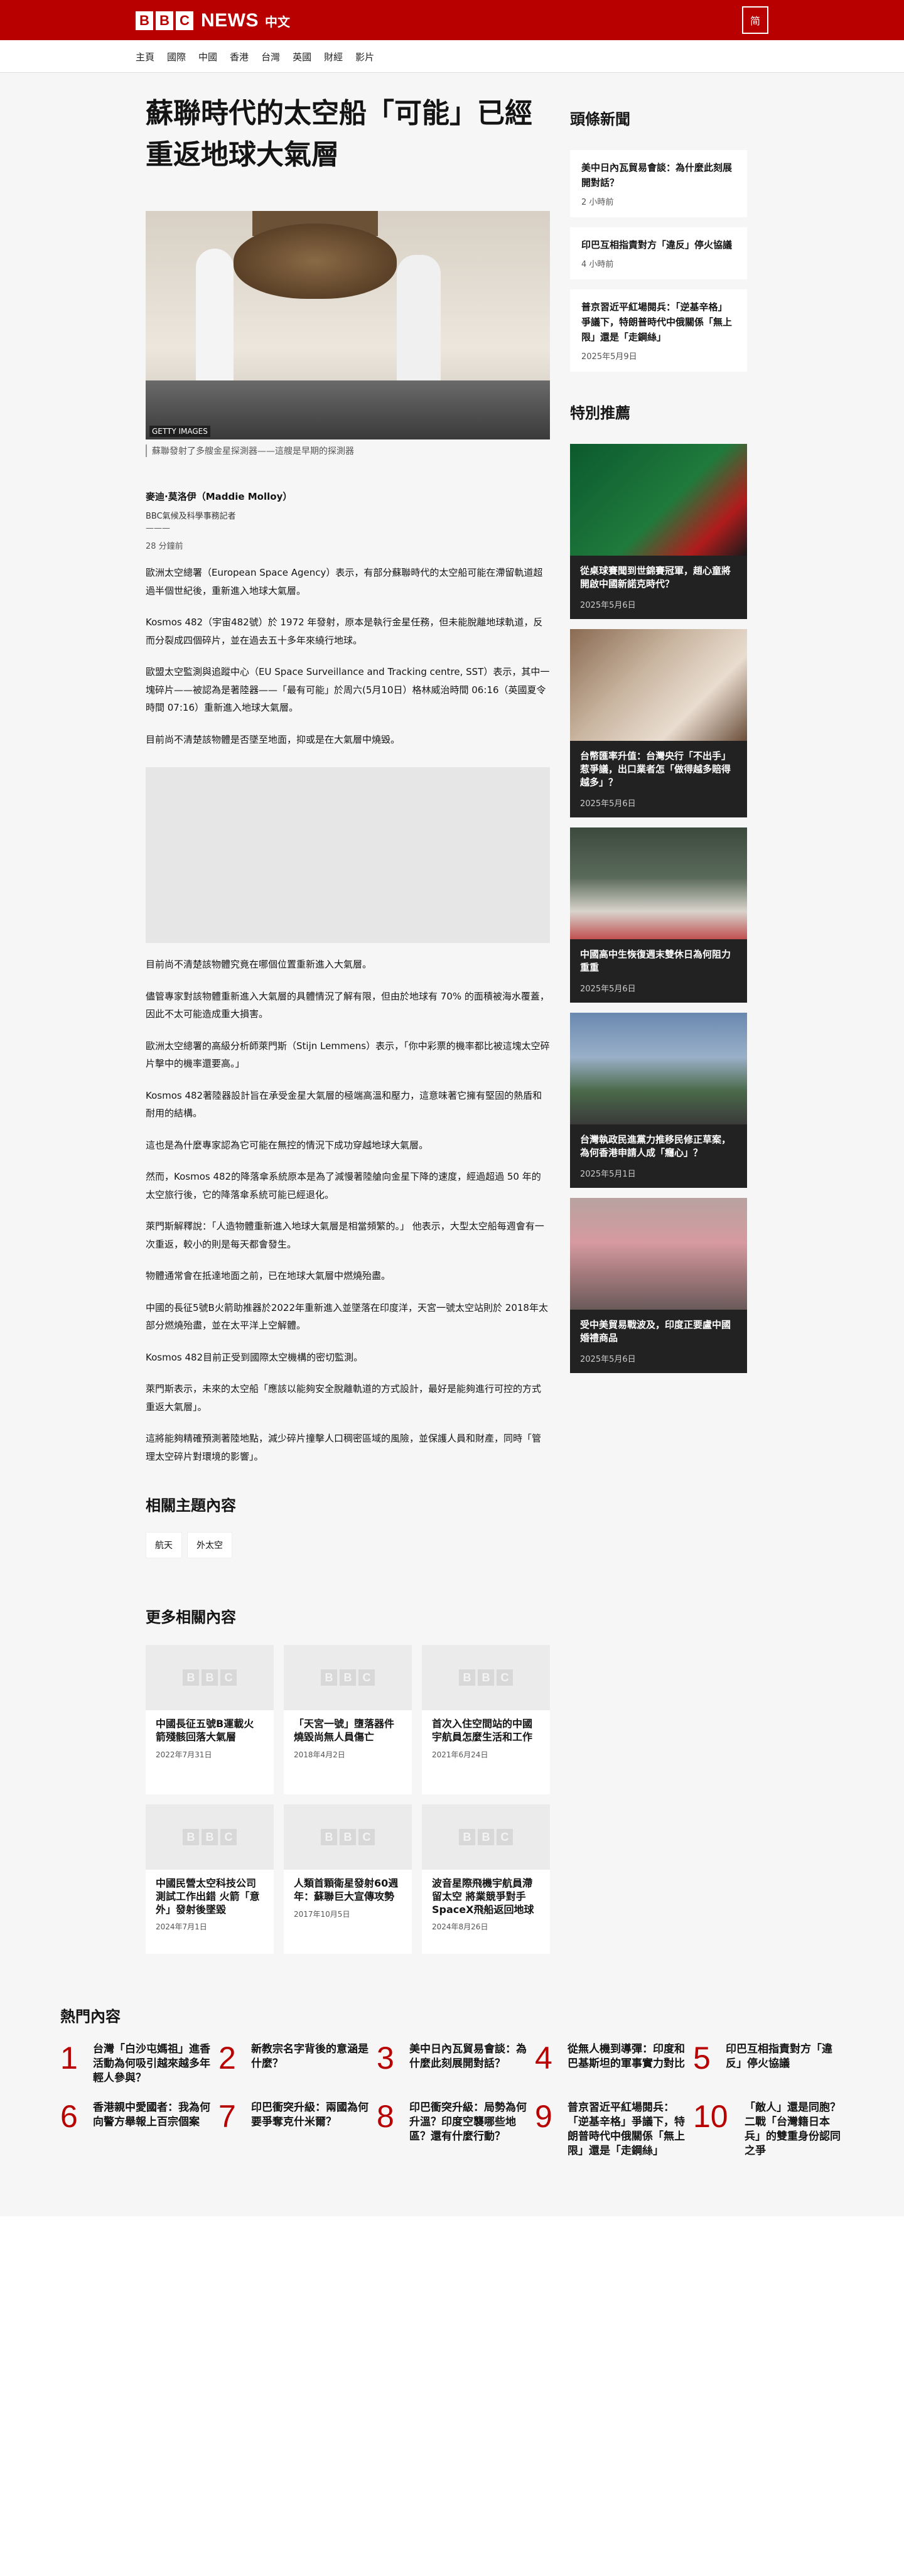 The width and height of the screenshot is (904, 2576). What do you see at coordinates (210, 1720) in the screenshot?
I see `related-card: BBC 中國長征五號B運載火箭殘骸回落大氣層 2022年7月31日` at bounding box center [210, 1720].